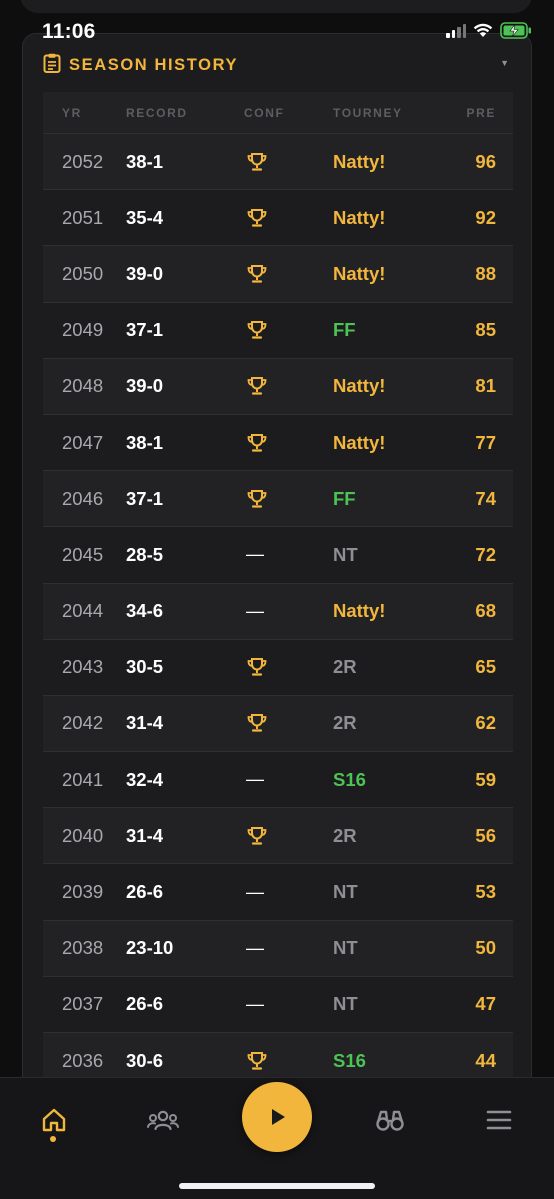  I want to click on season-year: 2039, so click(83, 892).